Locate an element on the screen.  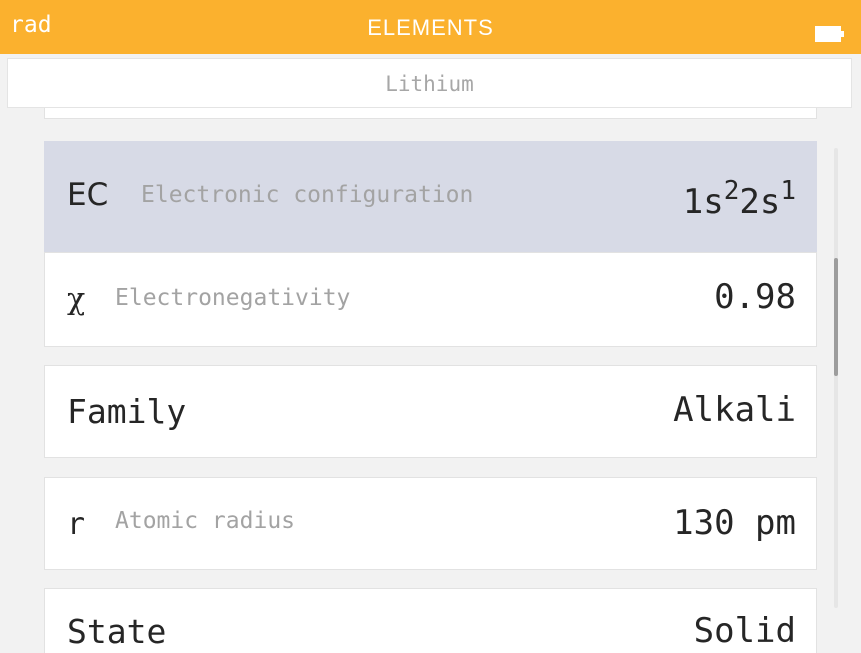
property-value: 1s22s1 is located at coordinates (739, 199).